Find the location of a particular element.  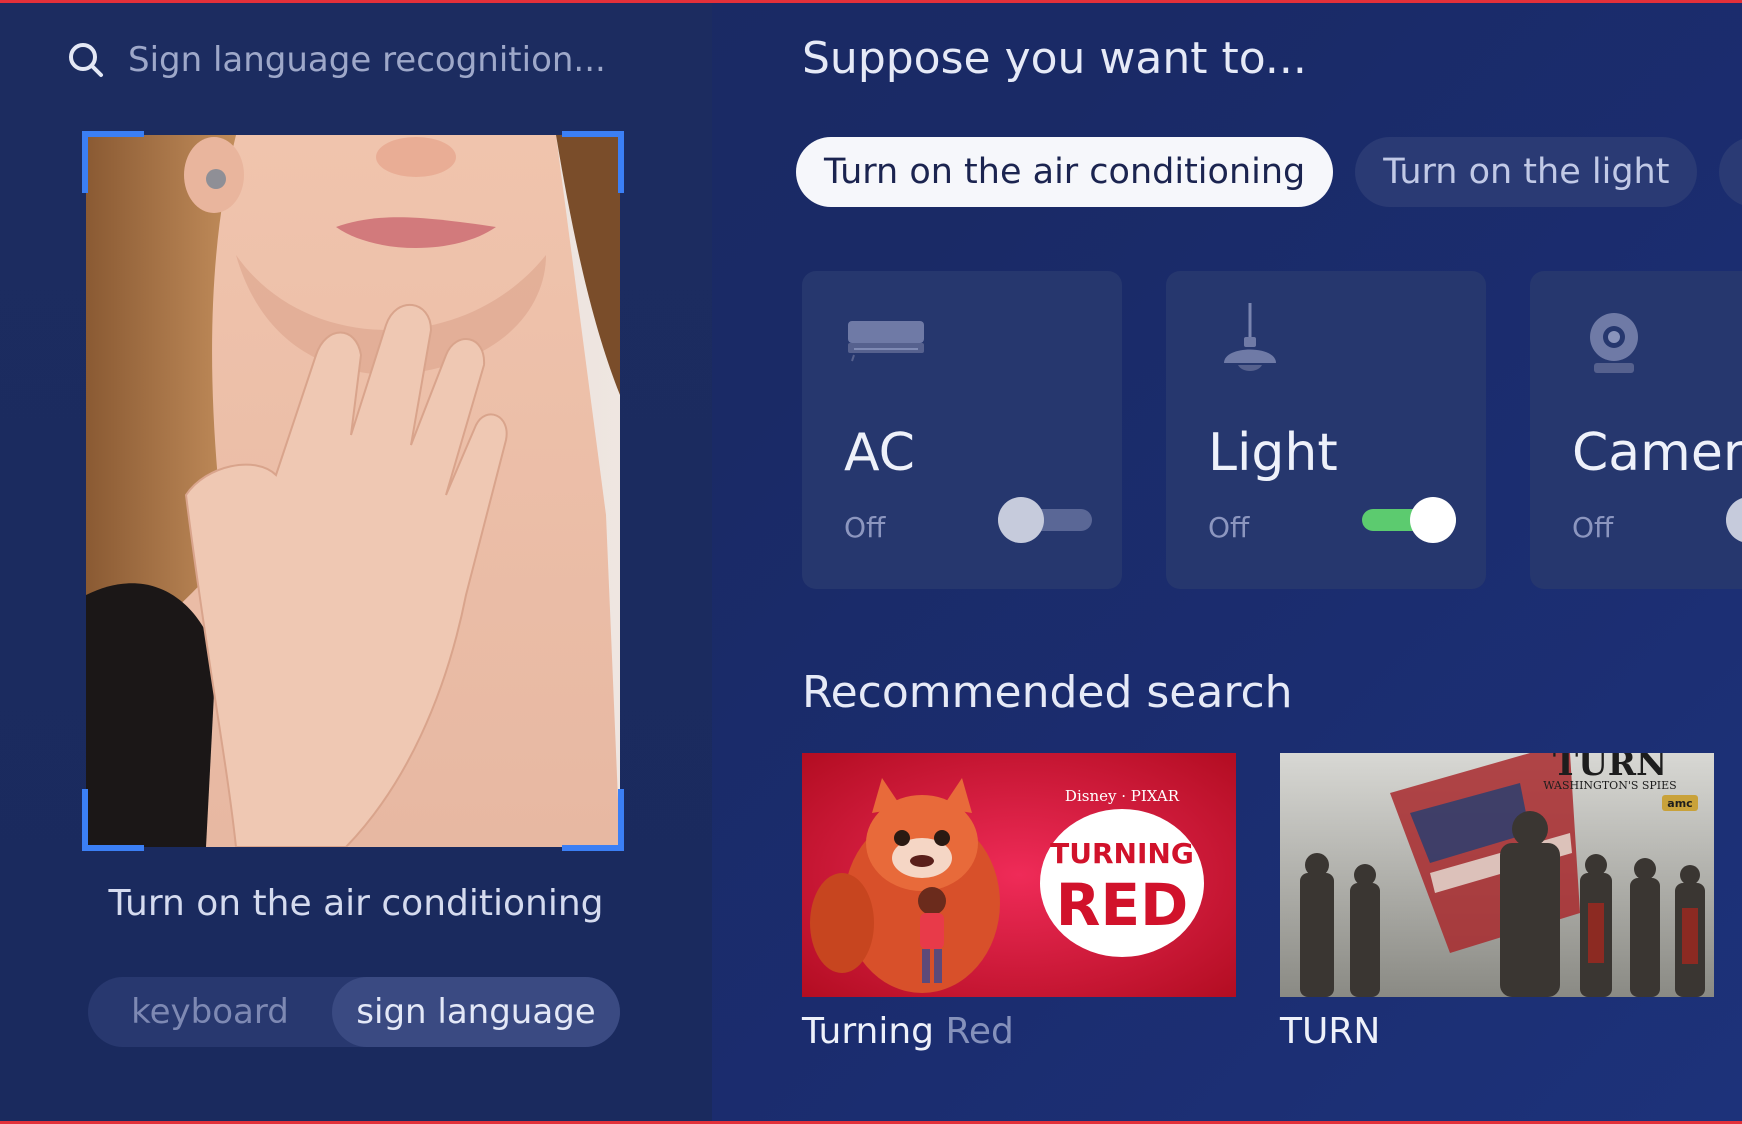

input-mode-toggle: keyboard sign language is located at coordinates (354, 1012).